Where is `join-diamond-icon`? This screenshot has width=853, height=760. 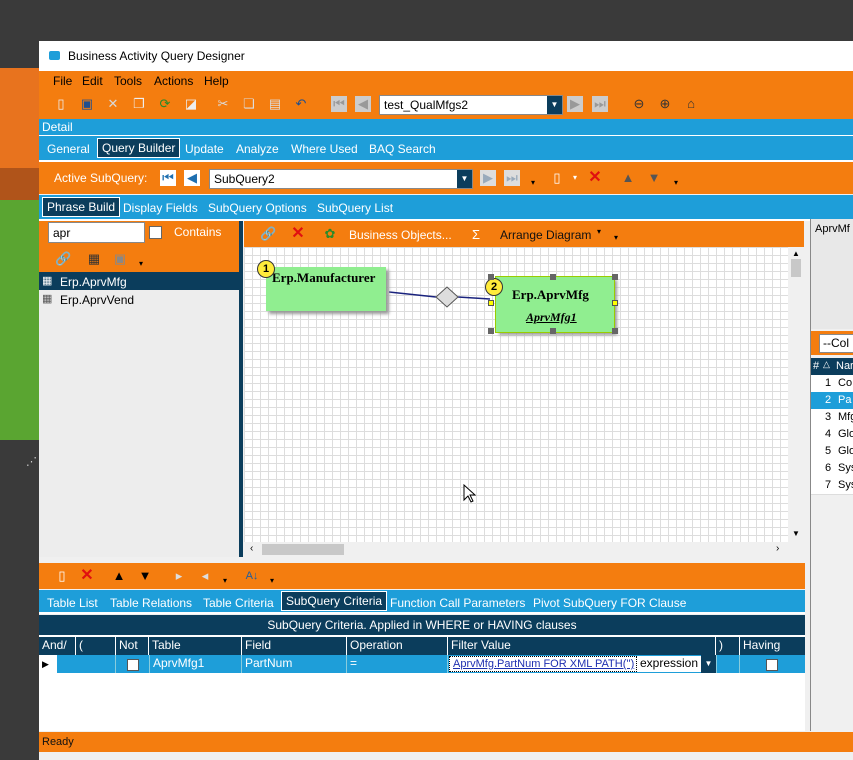
join-diamond-icon is located at coordinates (447, 297).